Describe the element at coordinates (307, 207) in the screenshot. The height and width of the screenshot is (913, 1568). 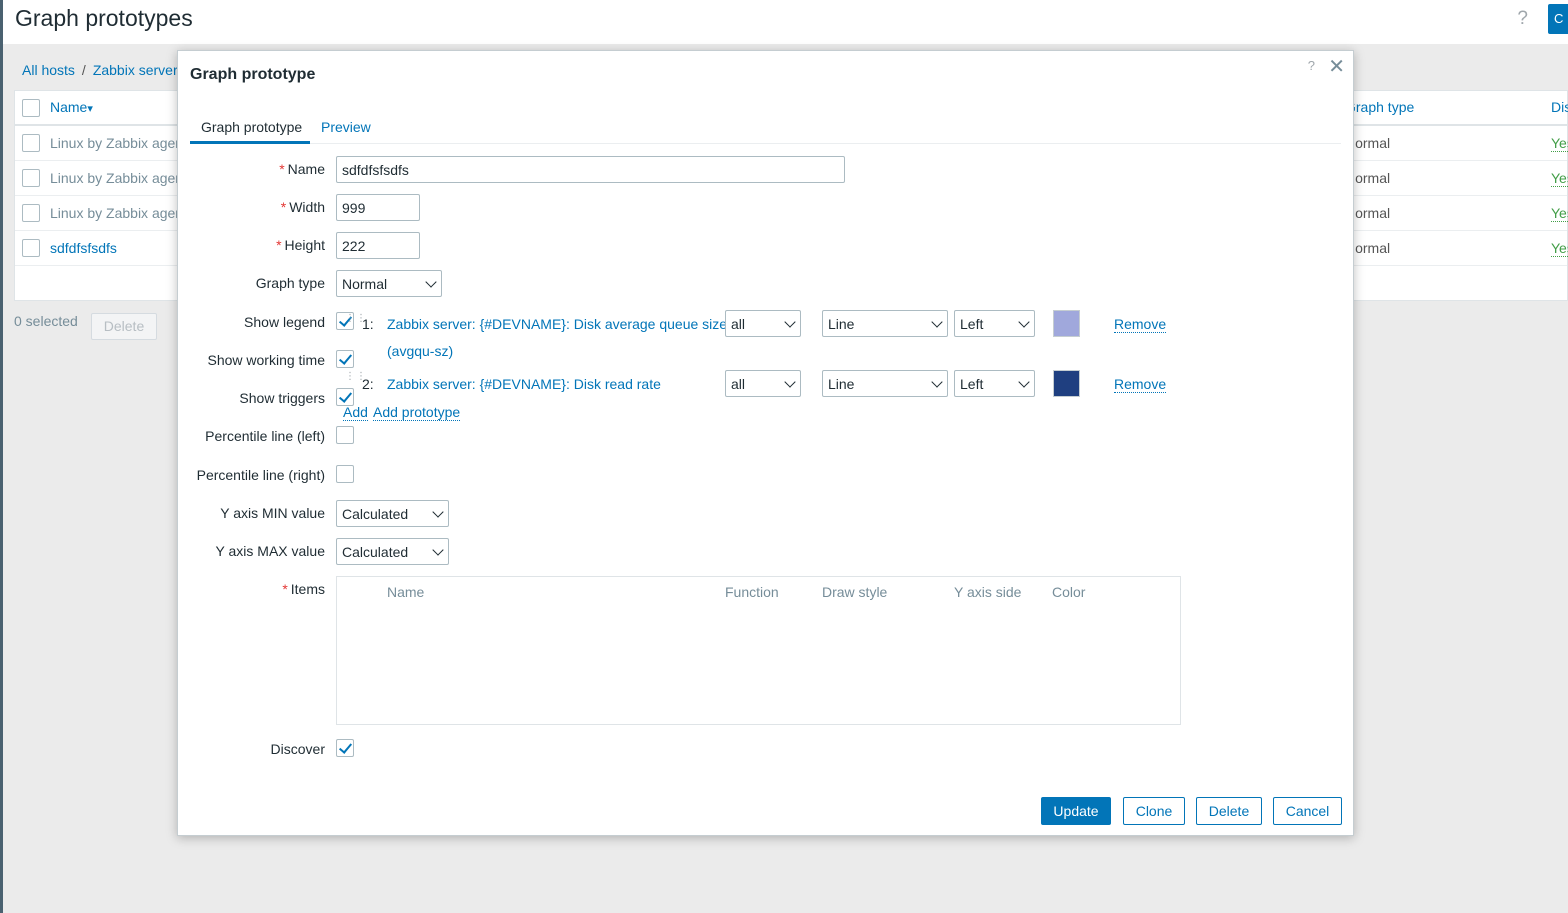
I see `width-label-text: Width` at that location.